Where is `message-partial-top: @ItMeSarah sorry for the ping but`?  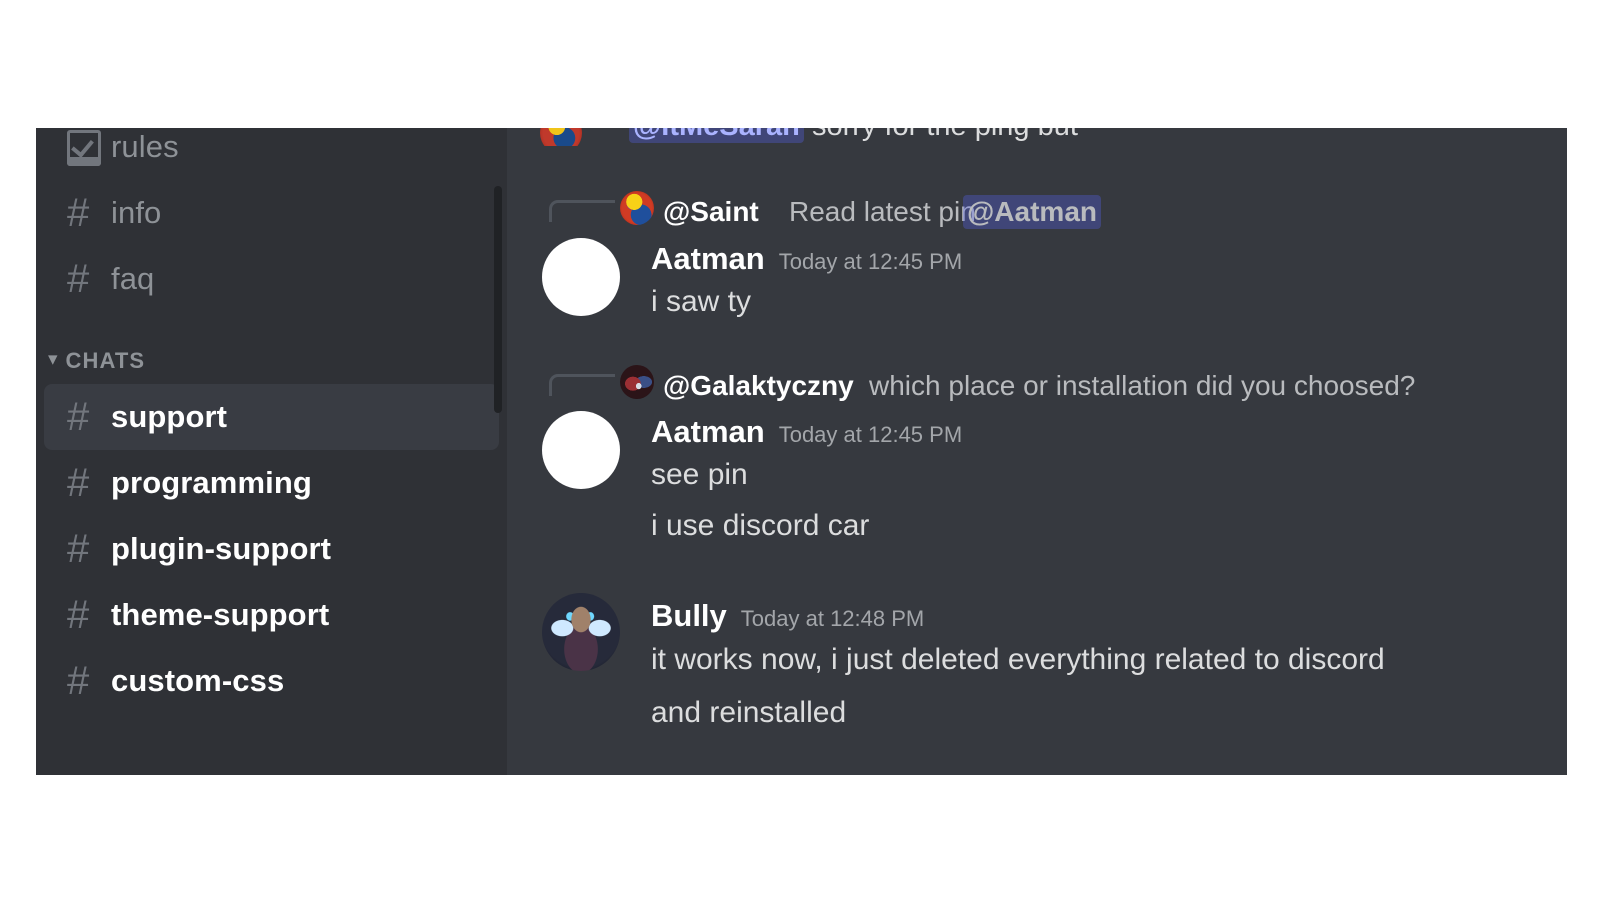
message-partial-top: @ItMeSarah sorry for the ping but is located at coordinates (1037, 137).